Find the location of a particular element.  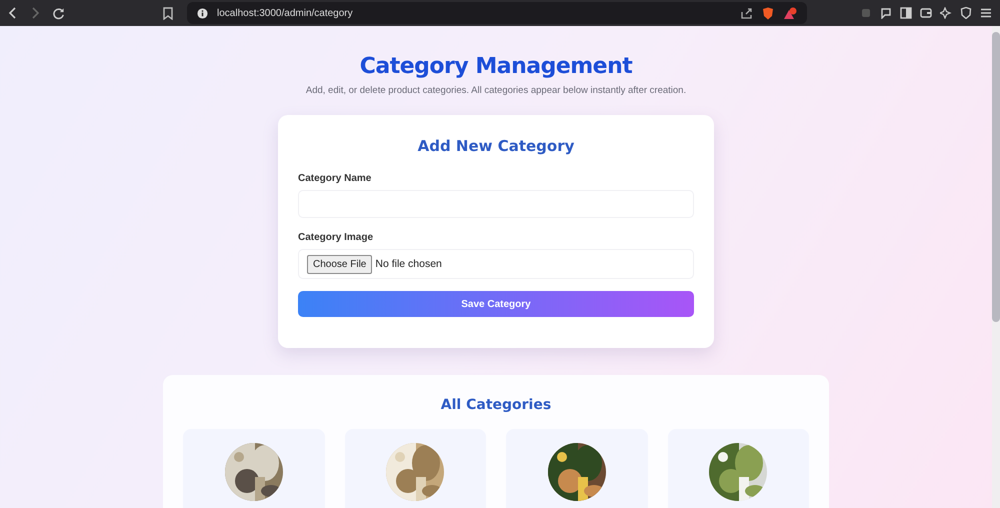

scrollbar is located at coordinates (996, 267).